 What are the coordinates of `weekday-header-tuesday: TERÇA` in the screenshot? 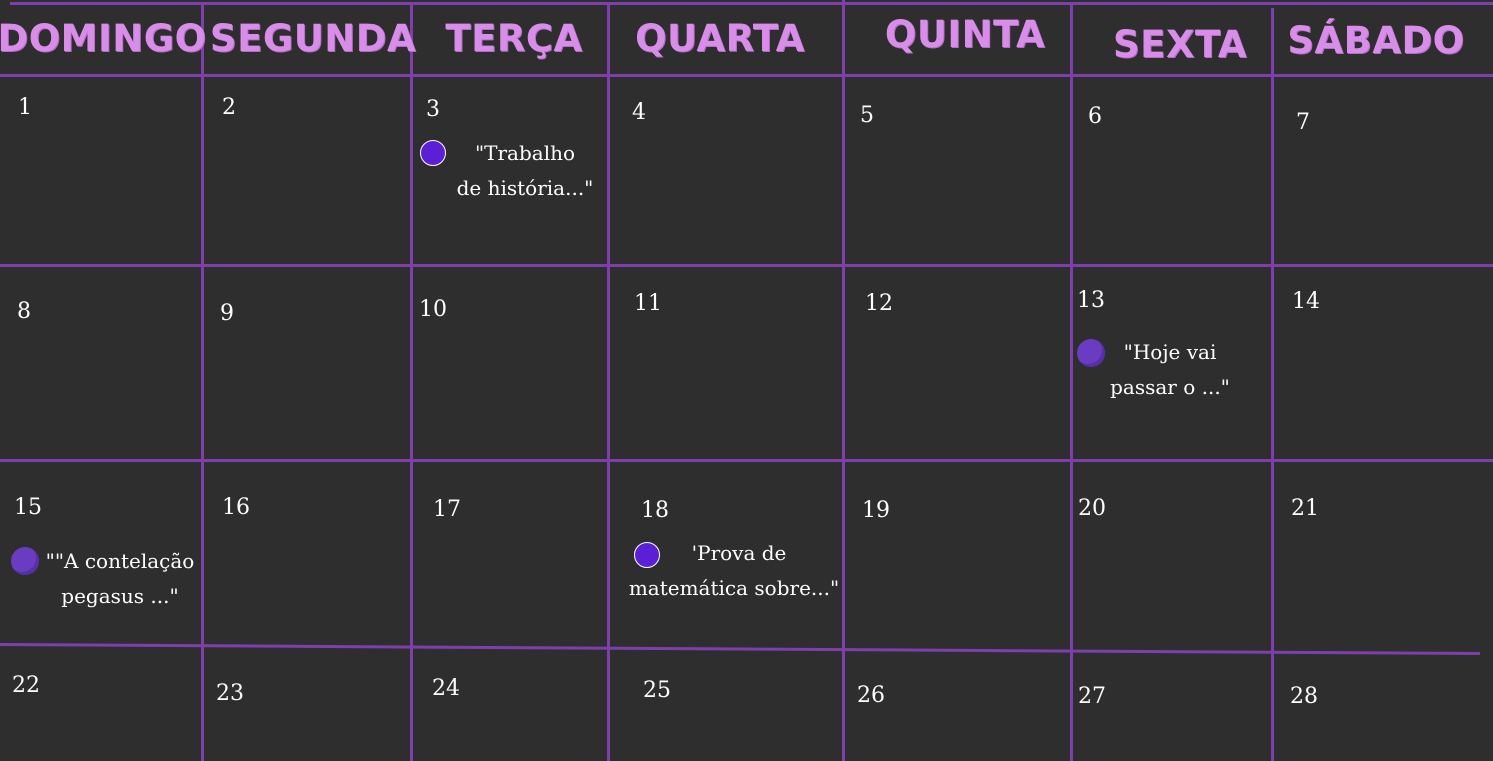 It's located at (514, 38).